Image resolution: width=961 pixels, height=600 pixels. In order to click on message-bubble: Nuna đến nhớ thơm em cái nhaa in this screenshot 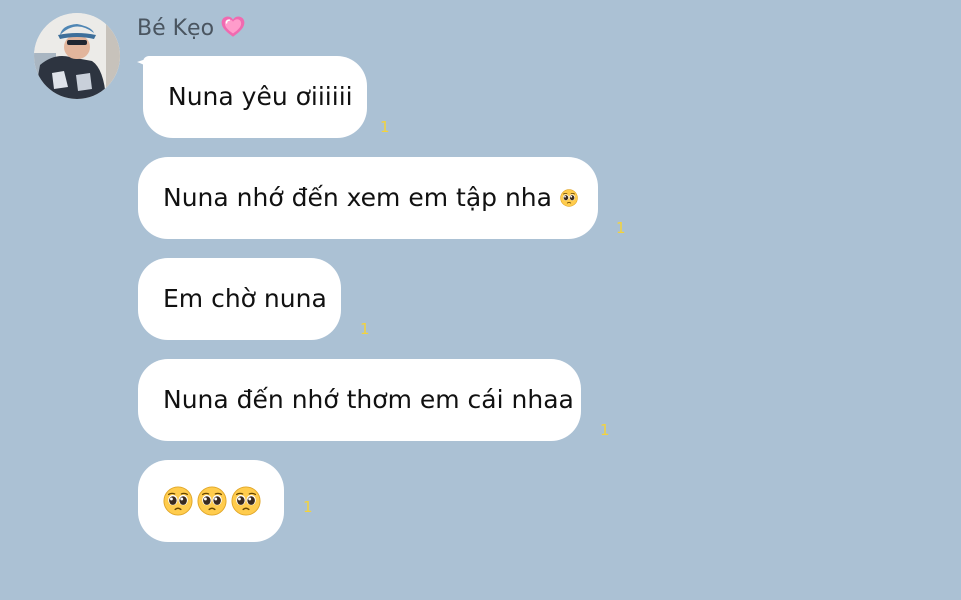, I will do `click(359, 400)`.